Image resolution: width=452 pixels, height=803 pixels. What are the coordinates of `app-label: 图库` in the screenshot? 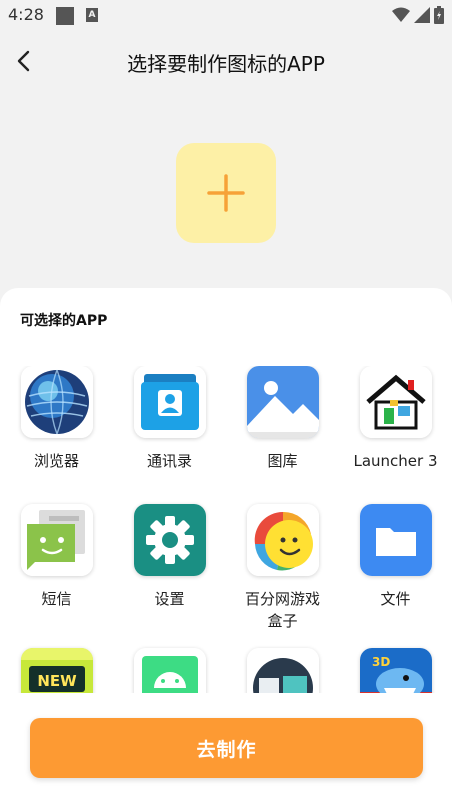 It's located at (282, 461).